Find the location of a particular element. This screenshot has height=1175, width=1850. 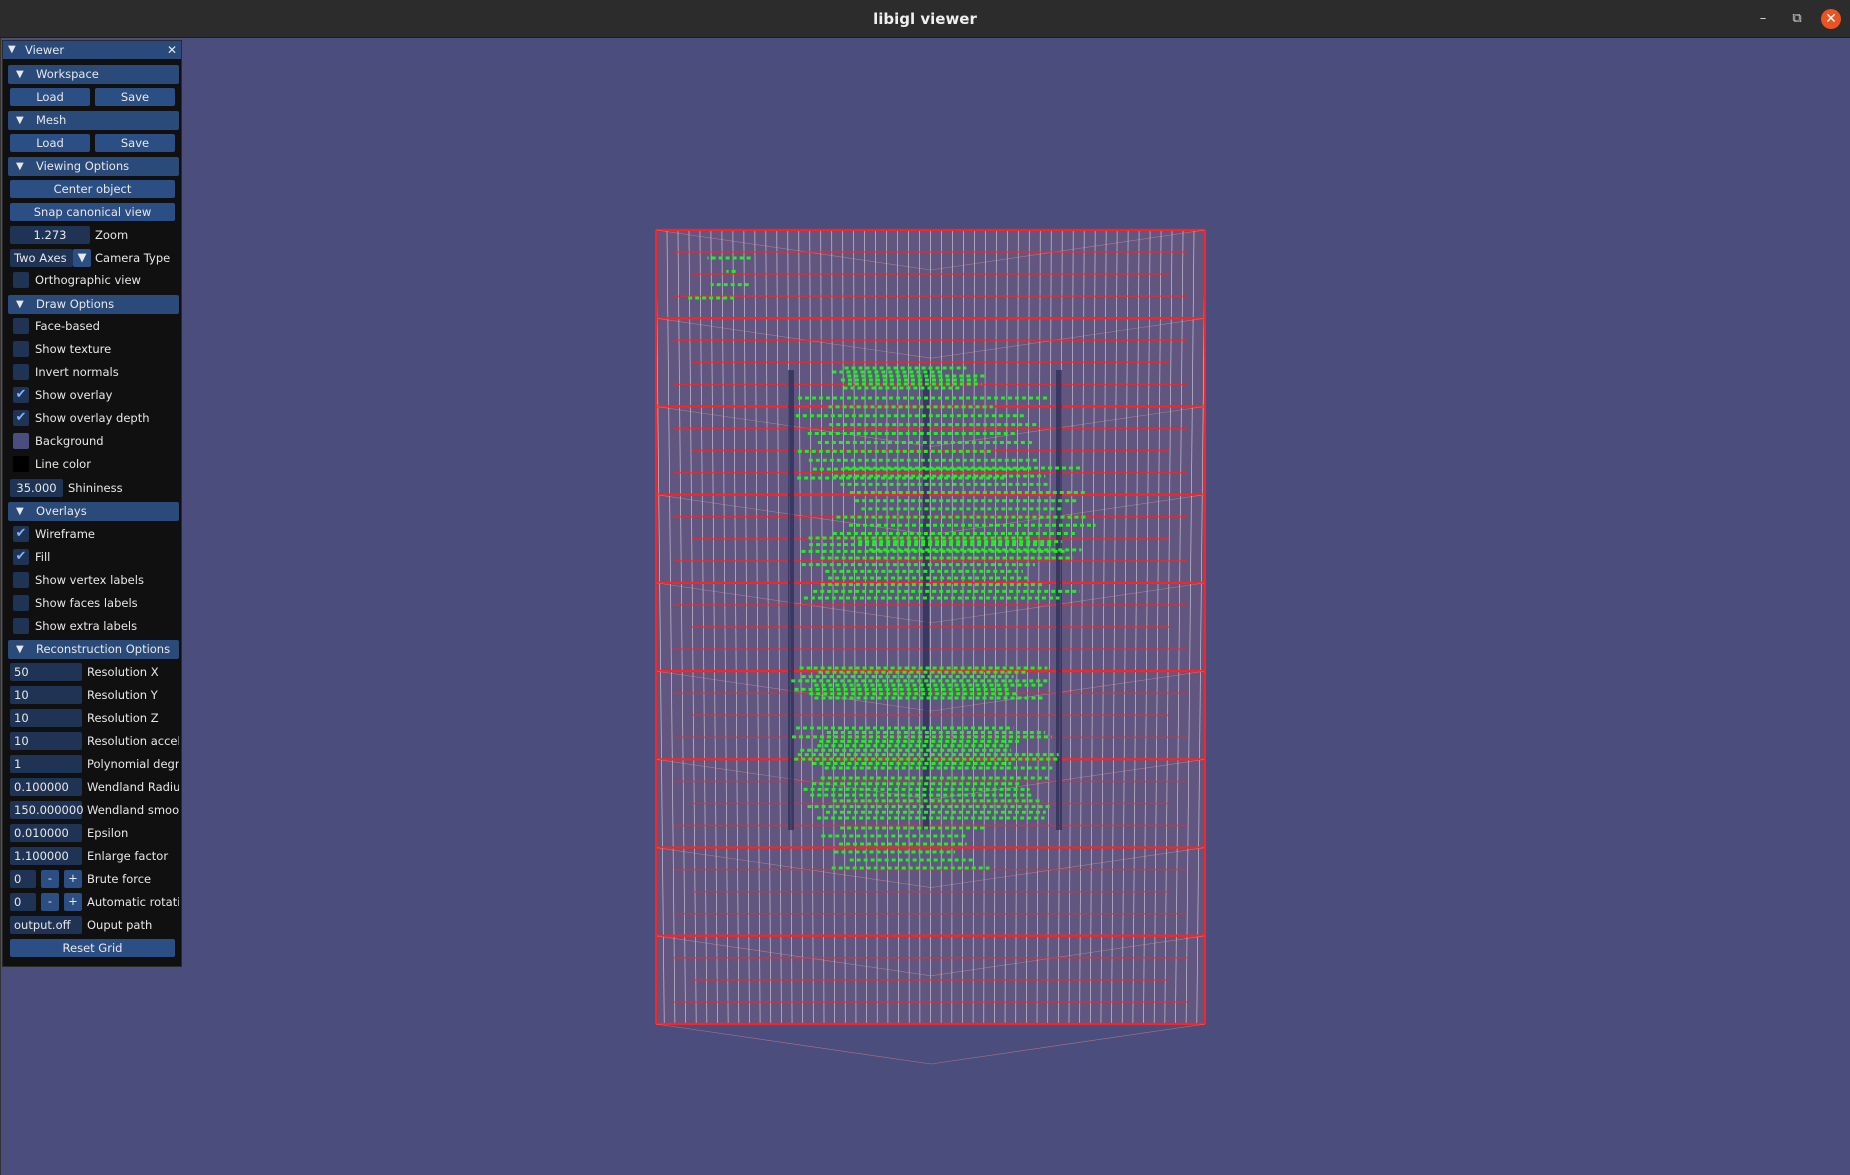

brute-force-input: 0 is located at coordinates (23, 879).